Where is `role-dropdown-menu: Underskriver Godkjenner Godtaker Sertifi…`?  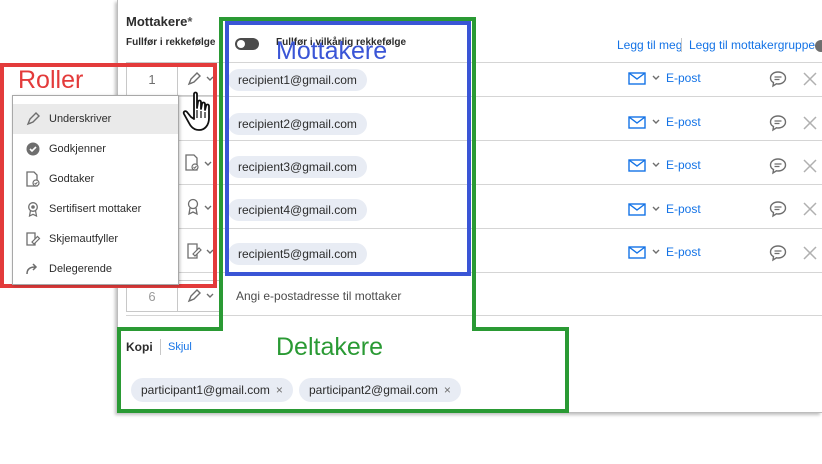 role-dropdown-menu: Underskriver Godkjenner Godtaker Sertifi… is located at coordinates (95, 190).